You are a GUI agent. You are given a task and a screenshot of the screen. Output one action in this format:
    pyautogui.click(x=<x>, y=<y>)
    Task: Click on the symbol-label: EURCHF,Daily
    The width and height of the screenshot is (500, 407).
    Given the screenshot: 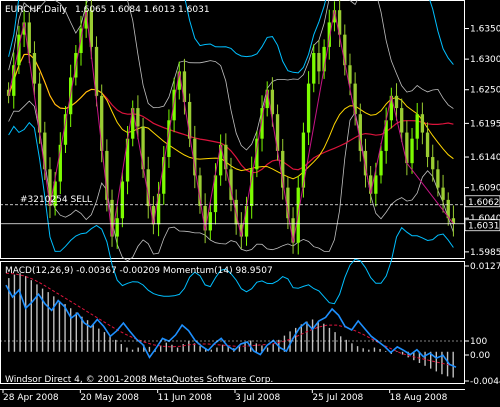 What is the action you would take?
    pyautogui.click(x=36, y=10)
    